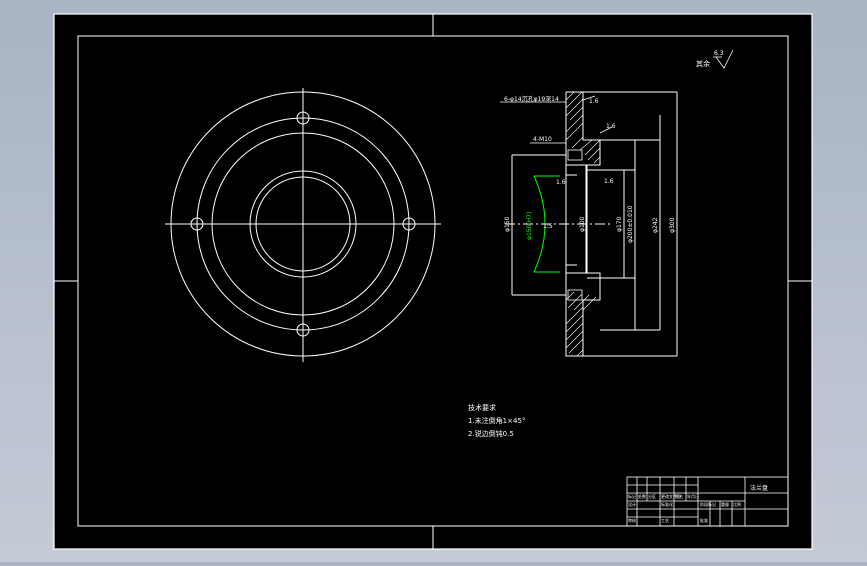  Describe the element at coordinates (507, 224) in the screenshot. I see `dim-d150: φ150` at that location.